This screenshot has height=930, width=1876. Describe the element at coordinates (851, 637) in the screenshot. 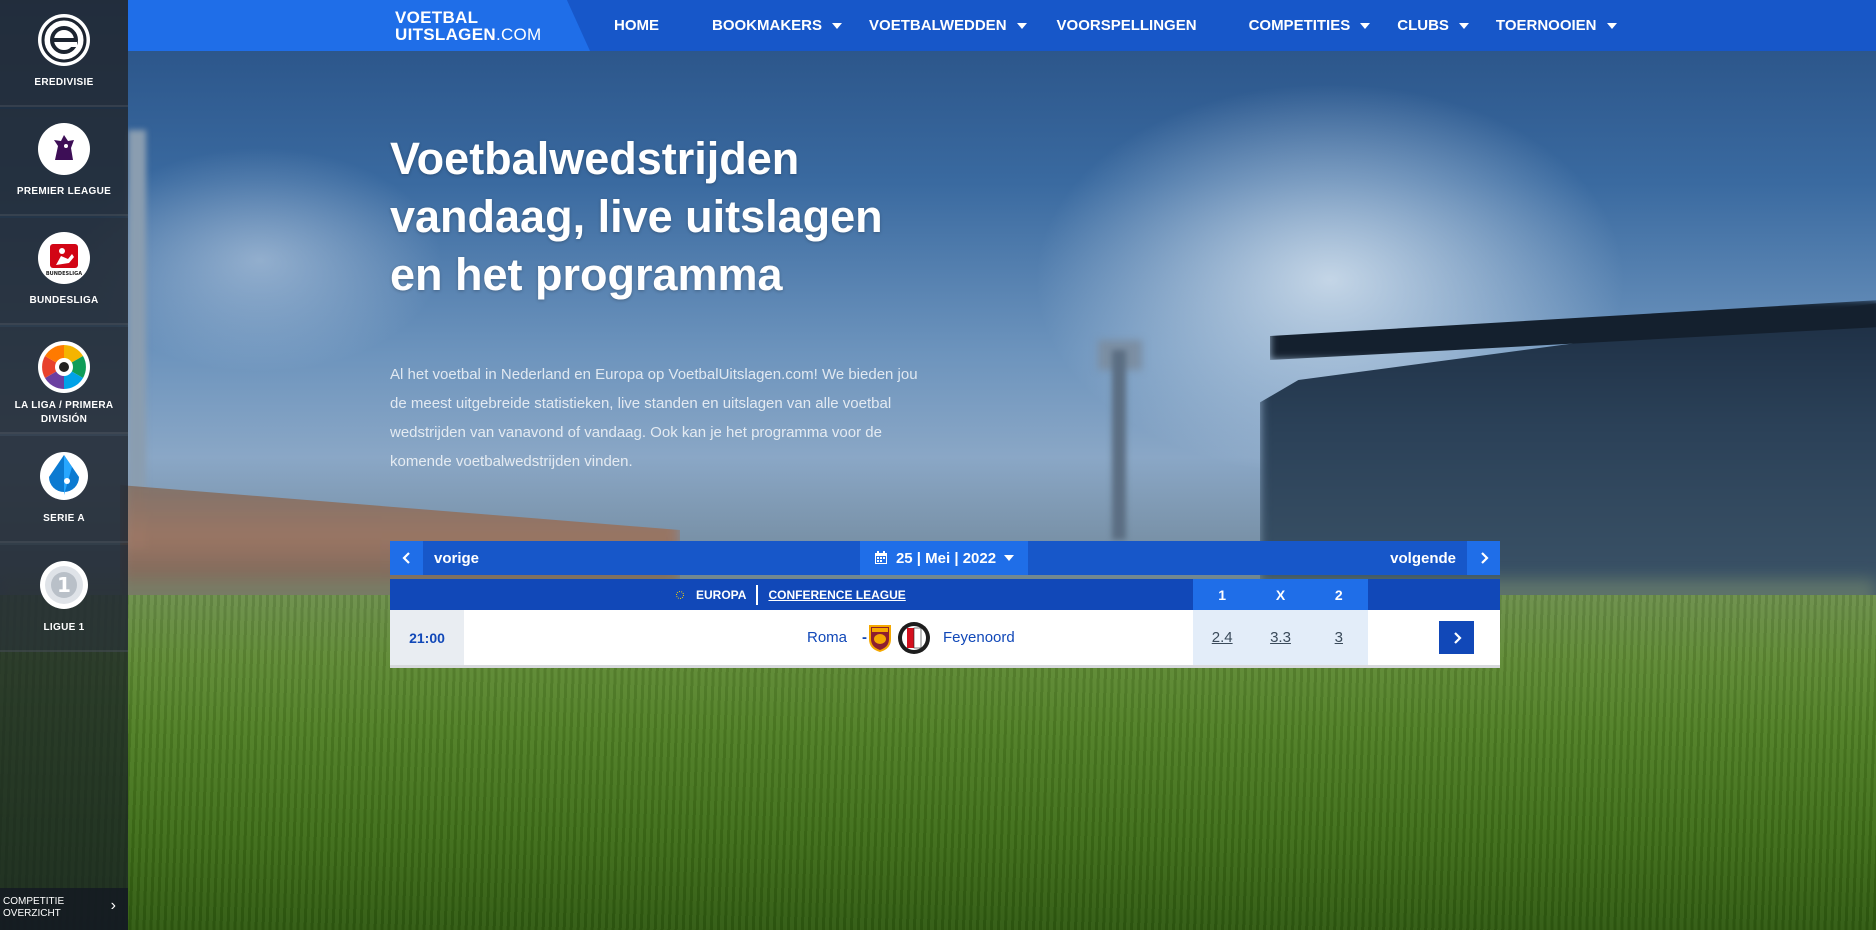

I see `home-team: Roma` at that location.